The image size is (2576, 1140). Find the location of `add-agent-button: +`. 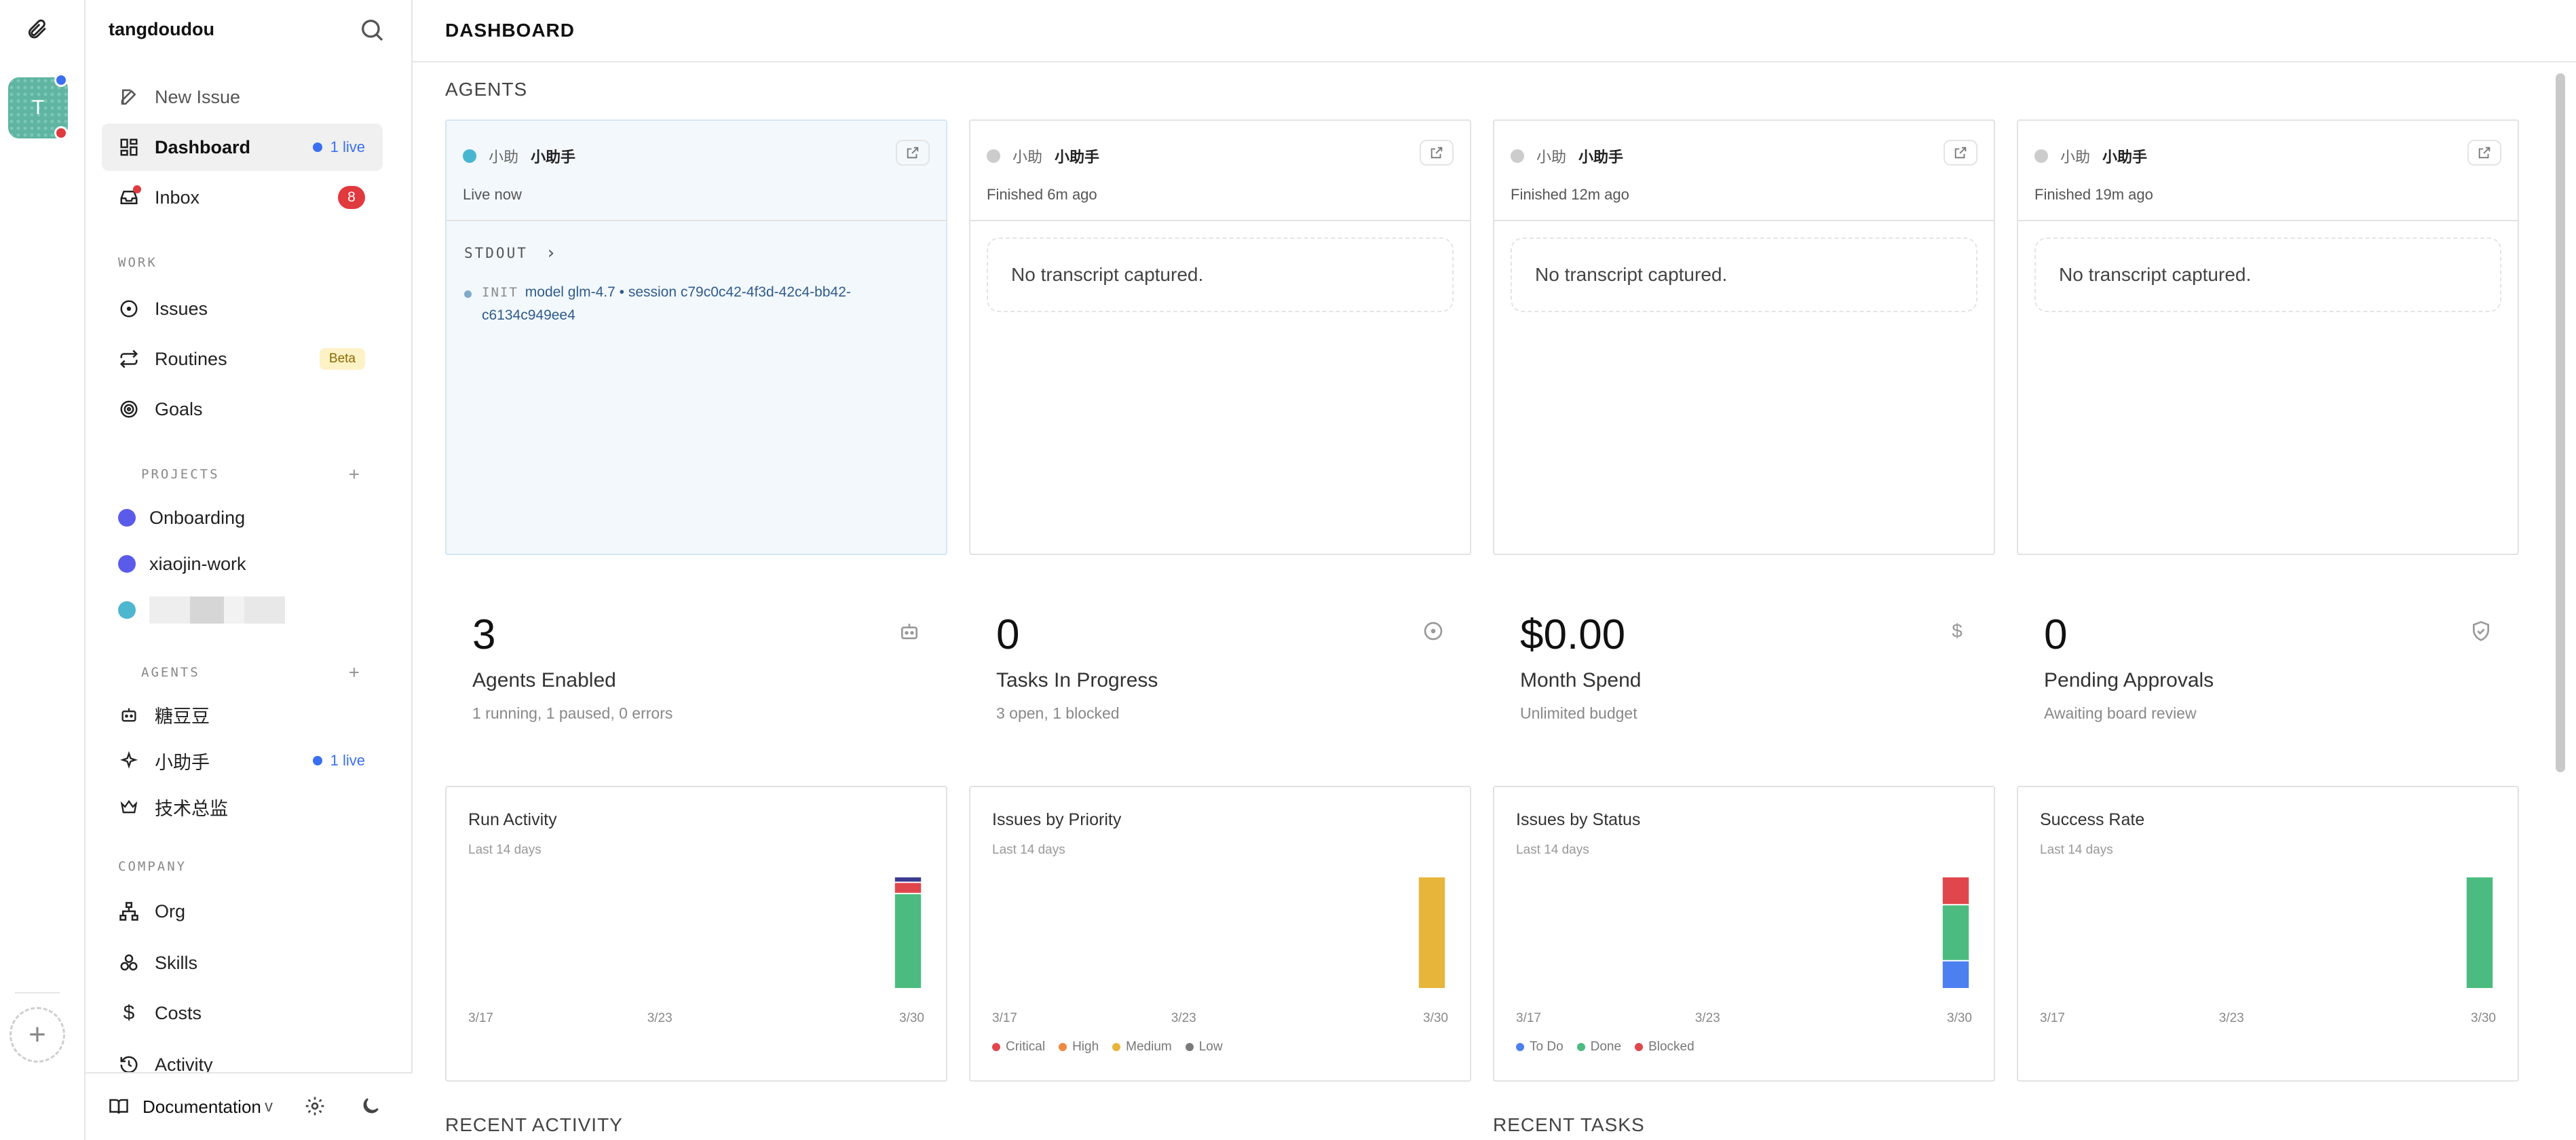

add-agent-button: + is located at coordinates (354, 672).